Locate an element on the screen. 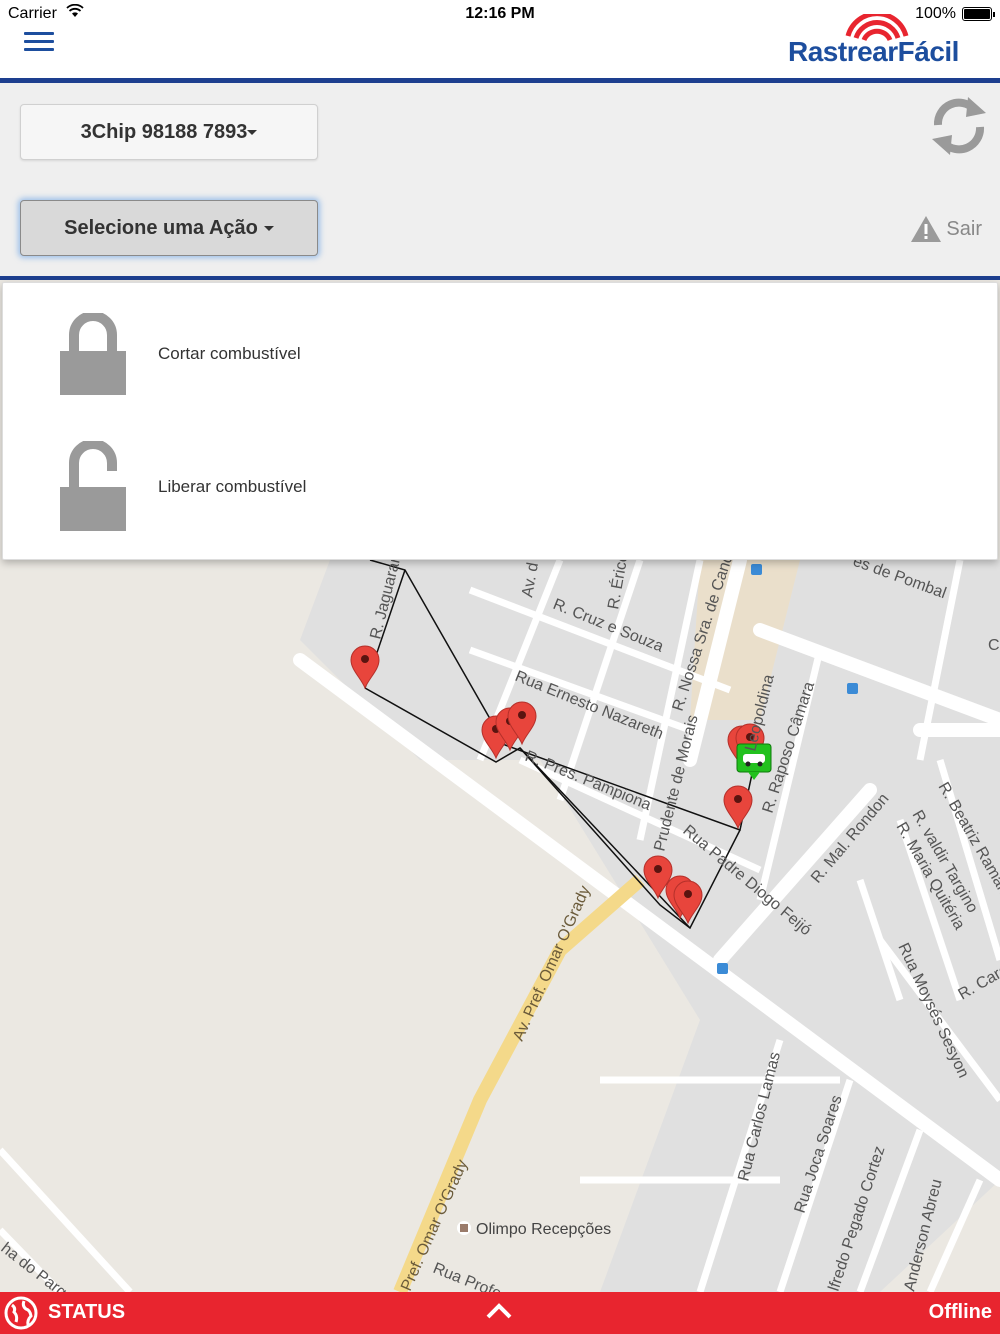  status-toggle-label: STATUS is located at coordinates (86, 1312).